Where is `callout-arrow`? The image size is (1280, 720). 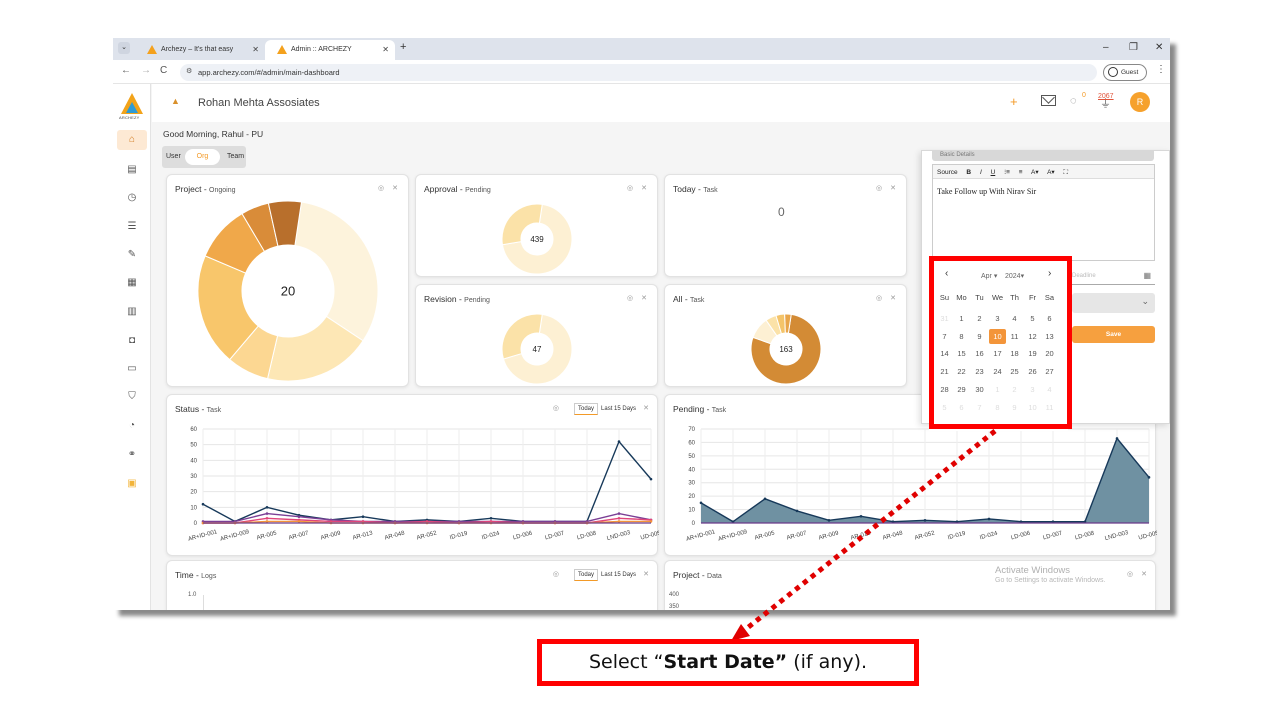 callout-arrow is located at coordinates (864, 535).